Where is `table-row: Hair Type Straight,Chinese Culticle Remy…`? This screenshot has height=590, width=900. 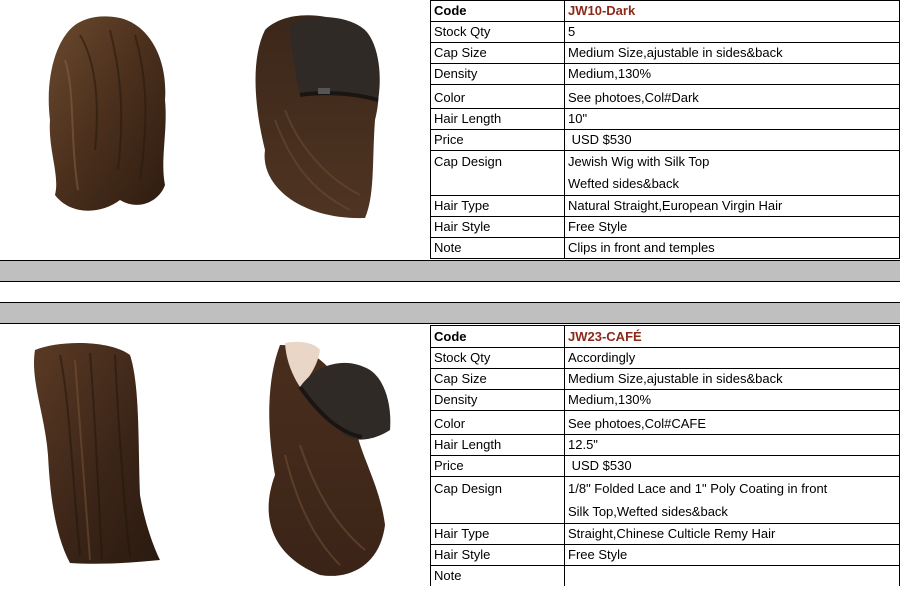
table-row: Hair Type Straight,Chinese Culticle Remy… is located at coordinates (665, 534).